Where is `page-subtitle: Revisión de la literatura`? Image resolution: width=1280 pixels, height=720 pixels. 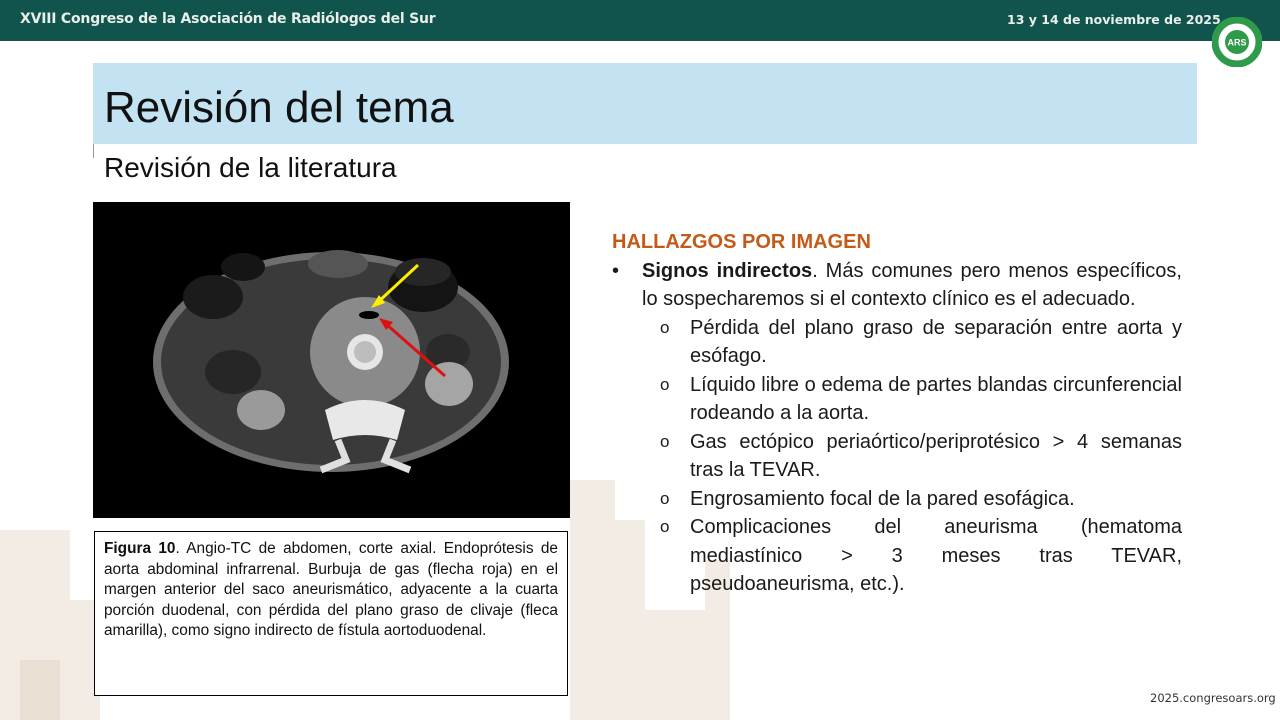 page-subtitle: Revisión de la literatura is located at coordinates (250, 167).